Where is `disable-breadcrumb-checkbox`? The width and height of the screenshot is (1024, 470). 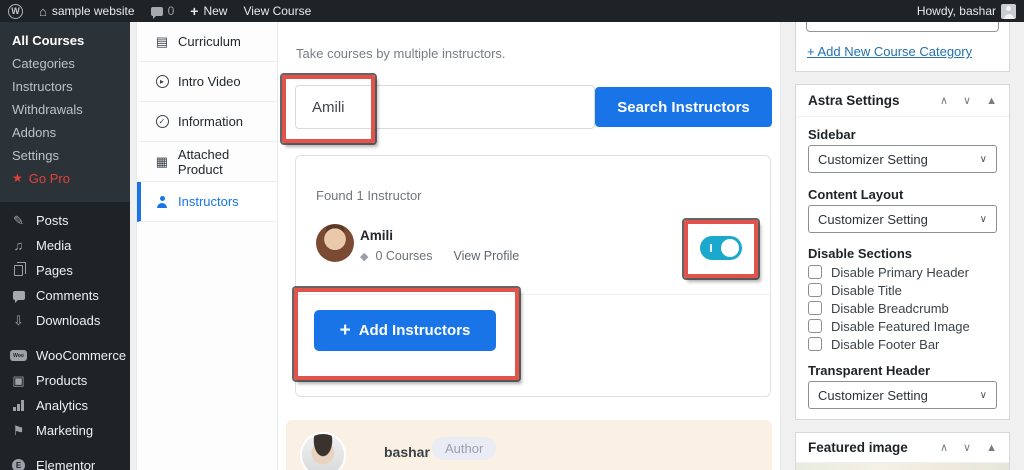 disable-breadcrumb-checkbox is located at coordinates (815, 308).